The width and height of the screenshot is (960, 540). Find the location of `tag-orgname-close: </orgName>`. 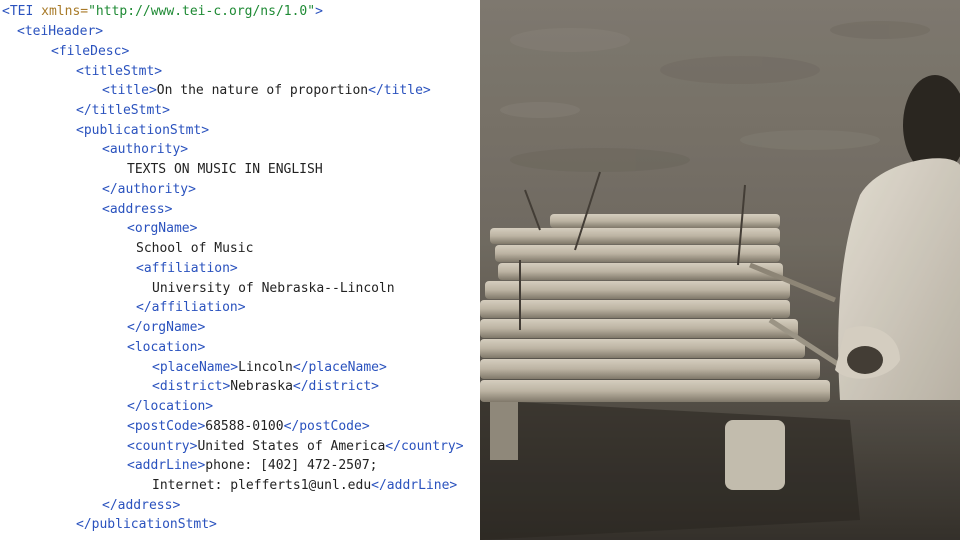

tag-orgname-close: </orgName> is located at coordinates (166, 327).